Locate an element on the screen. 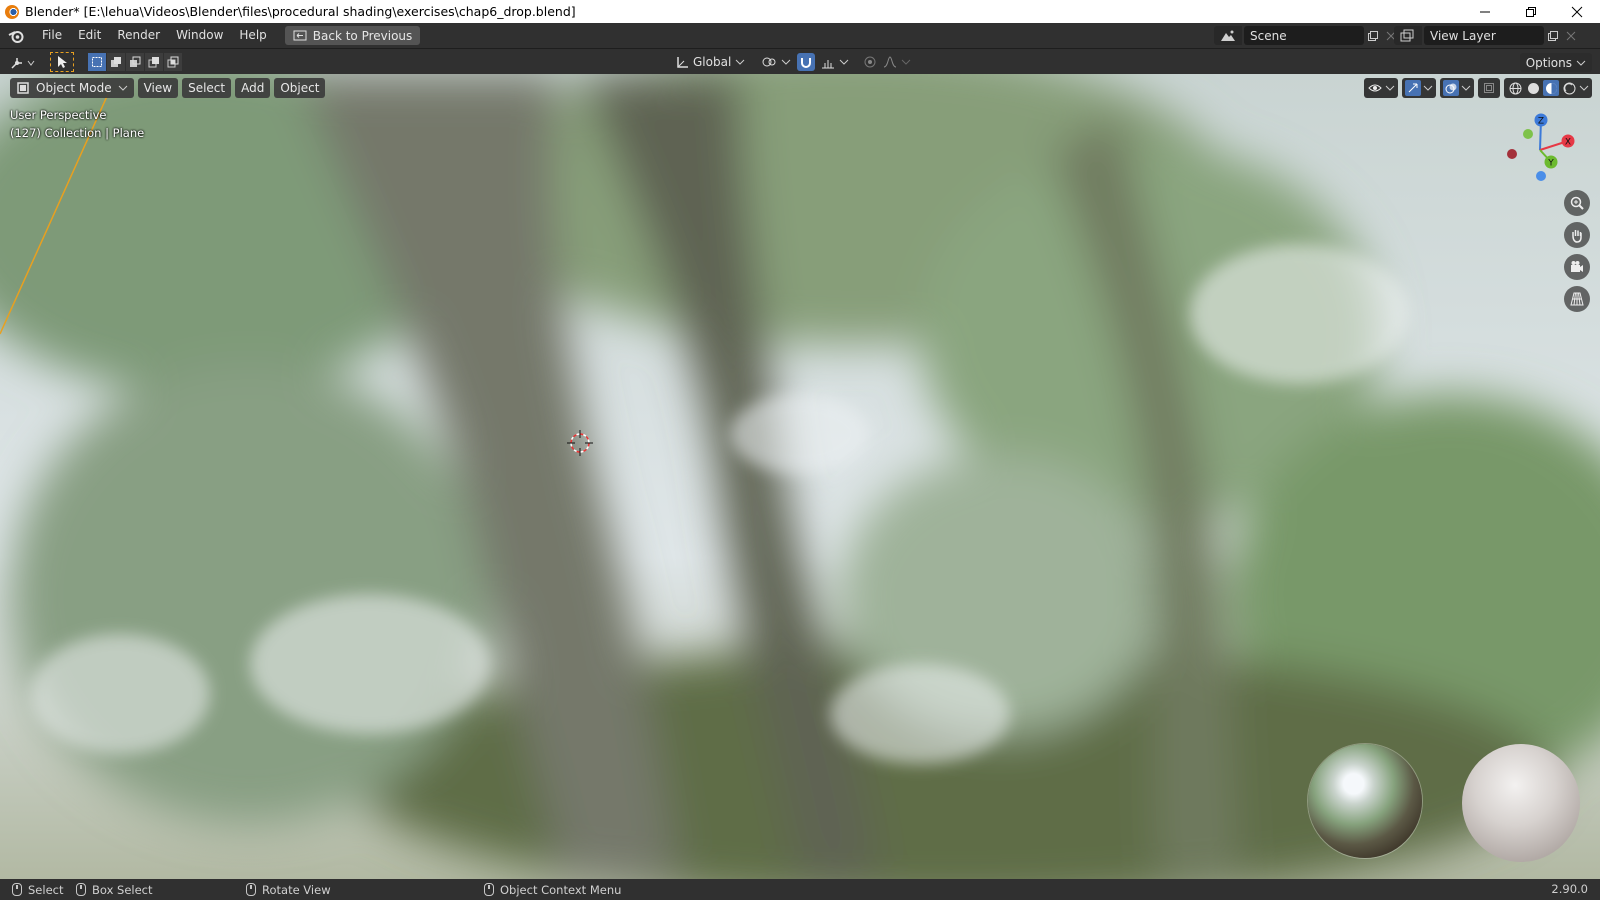 This screenshot has height=900, width=1600. axis-neg-x-handle is located at coordinates (1512, 154).